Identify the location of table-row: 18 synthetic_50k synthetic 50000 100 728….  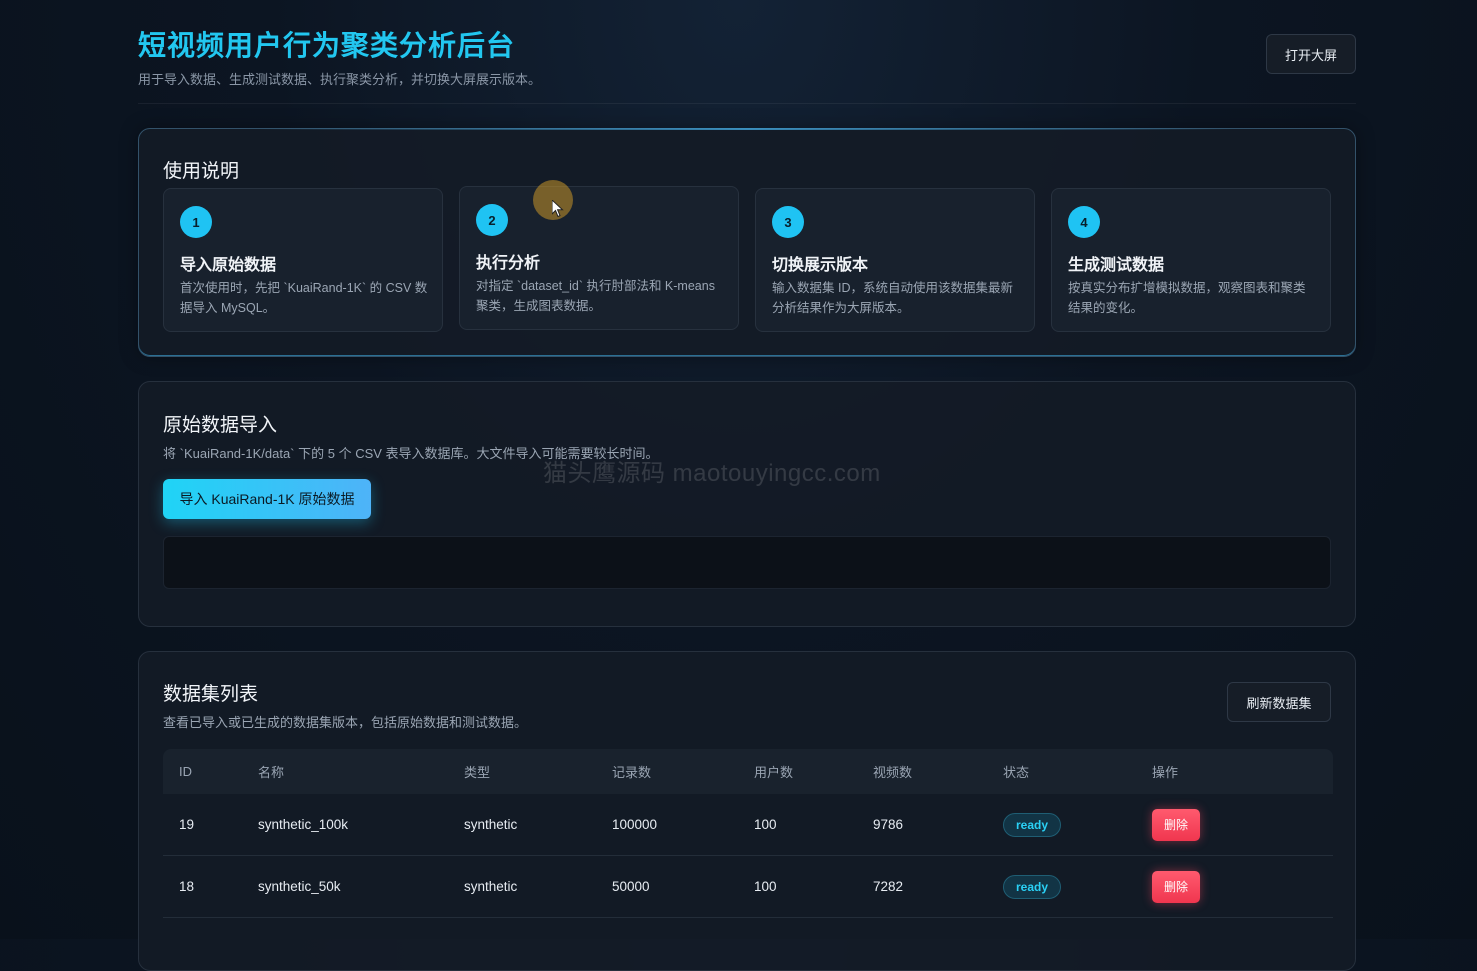
(748, 886).